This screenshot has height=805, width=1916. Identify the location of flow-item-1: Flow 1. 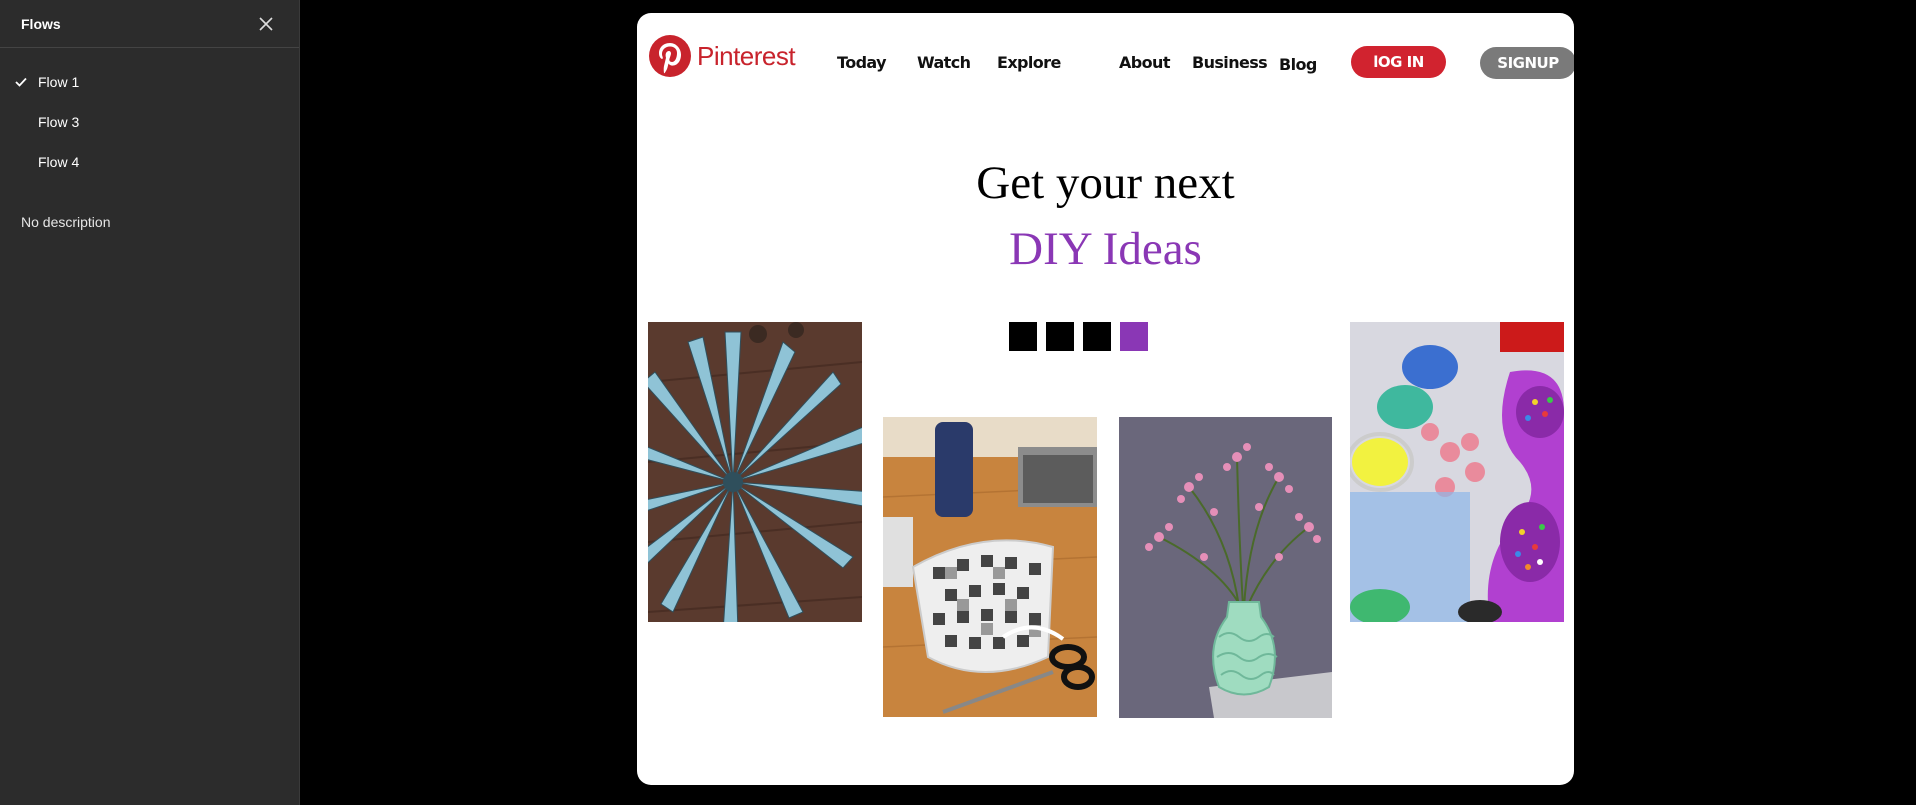
(149, 82).